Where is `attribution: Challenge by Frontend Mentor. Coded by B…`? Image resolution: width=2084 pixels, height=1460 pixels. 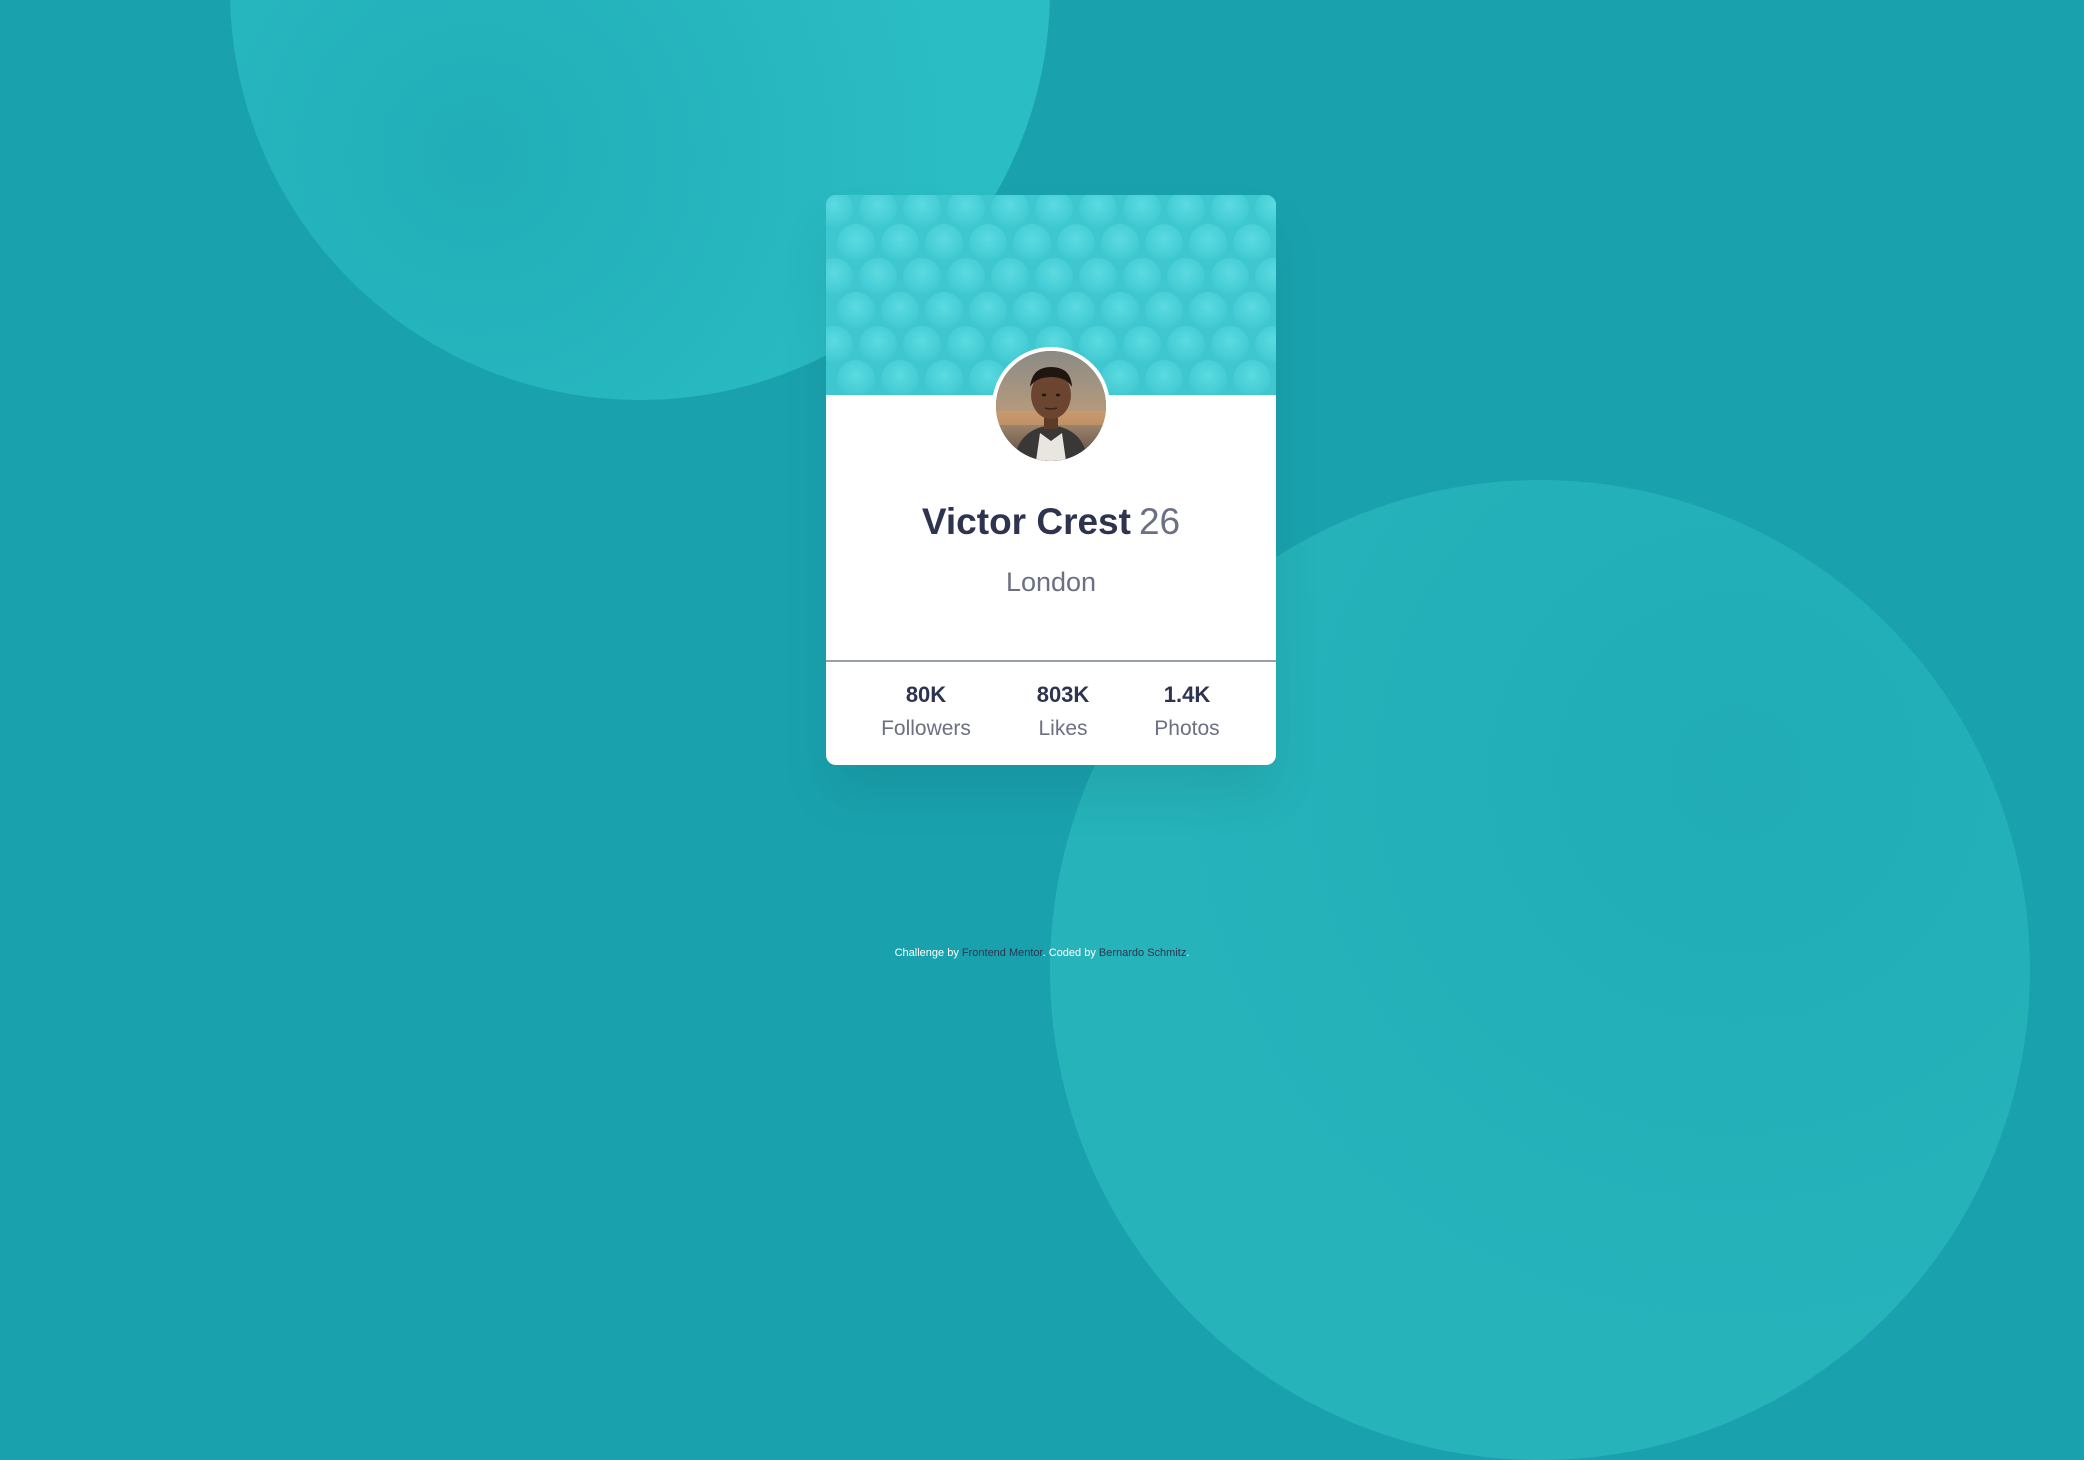
attribution: Challenge by Frontend Mentor. Coded by B… is located at coordinates (1042, 953).